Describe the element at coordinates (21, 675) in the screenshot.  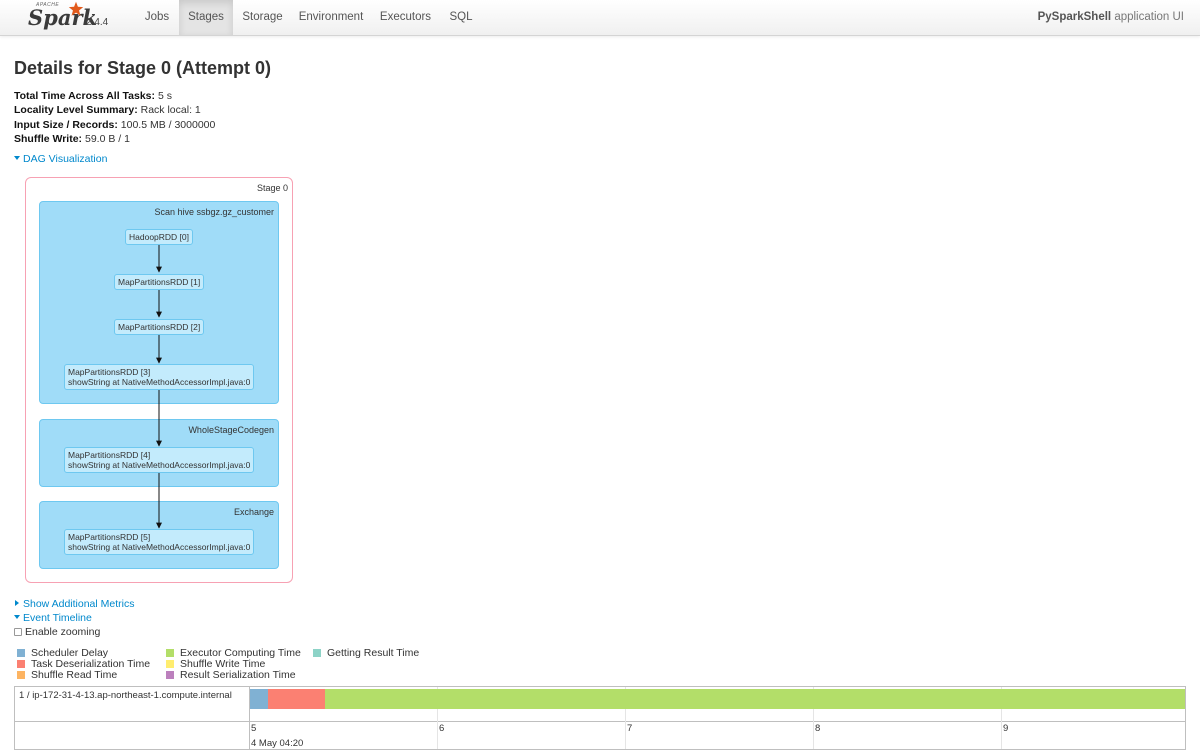
I see `legend-swatch-shuffle-read` at that location.